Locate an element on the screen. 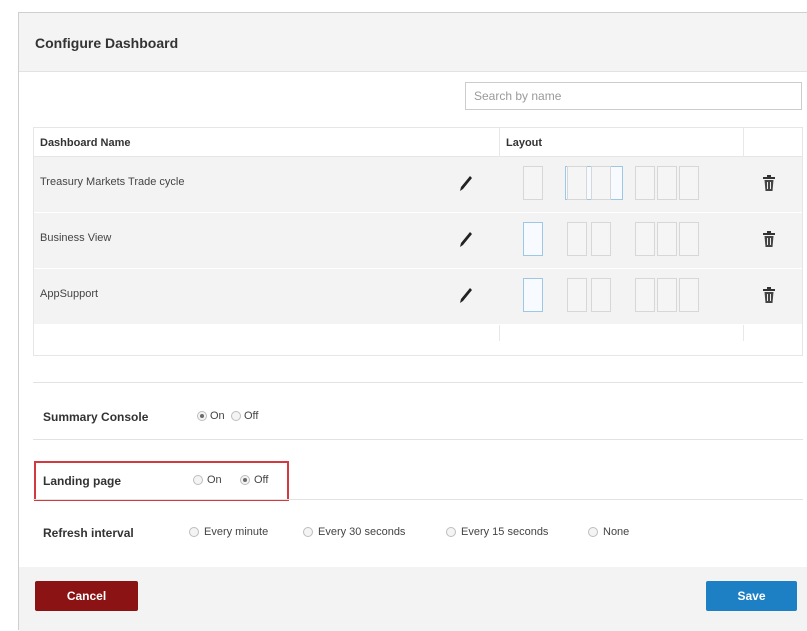 This screenshot has height=631, width=807. summary-console-on-label: On is located at coordinates (217, 416).